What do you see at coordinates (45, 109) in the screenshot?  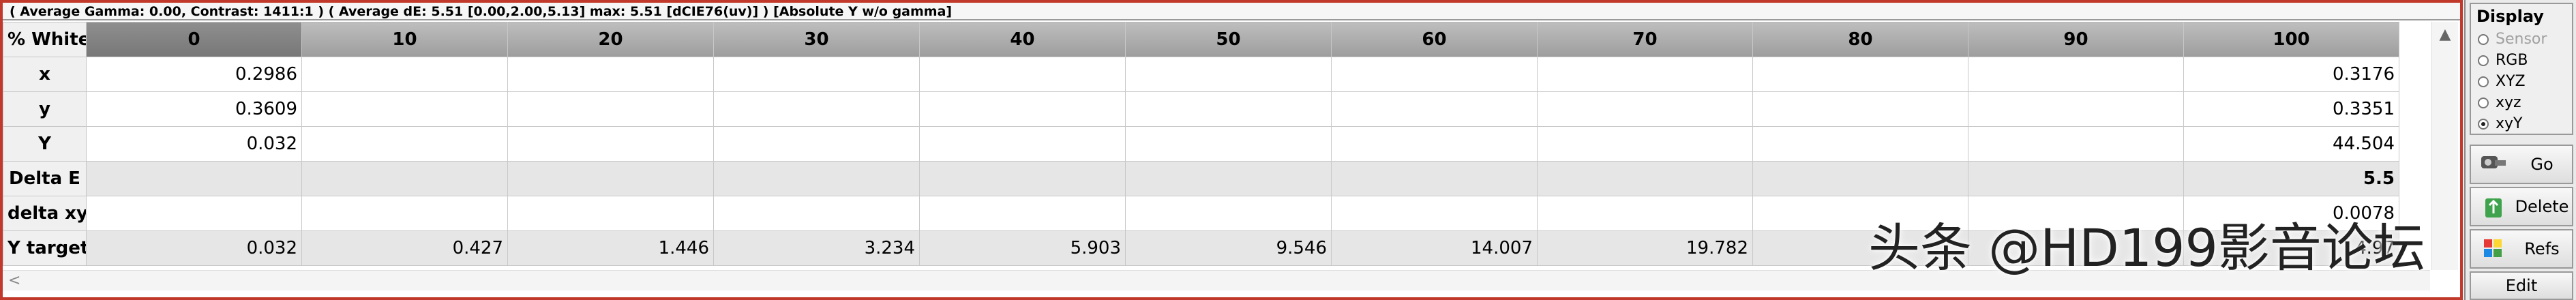 I see `row-header: y` at bounding box center [45, 109].